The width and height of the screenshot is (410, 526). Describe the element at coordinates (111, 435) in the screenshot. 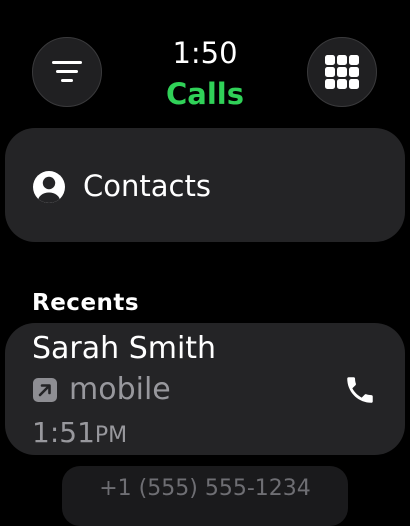

I see `recent-call-ampm: PM` at that location.